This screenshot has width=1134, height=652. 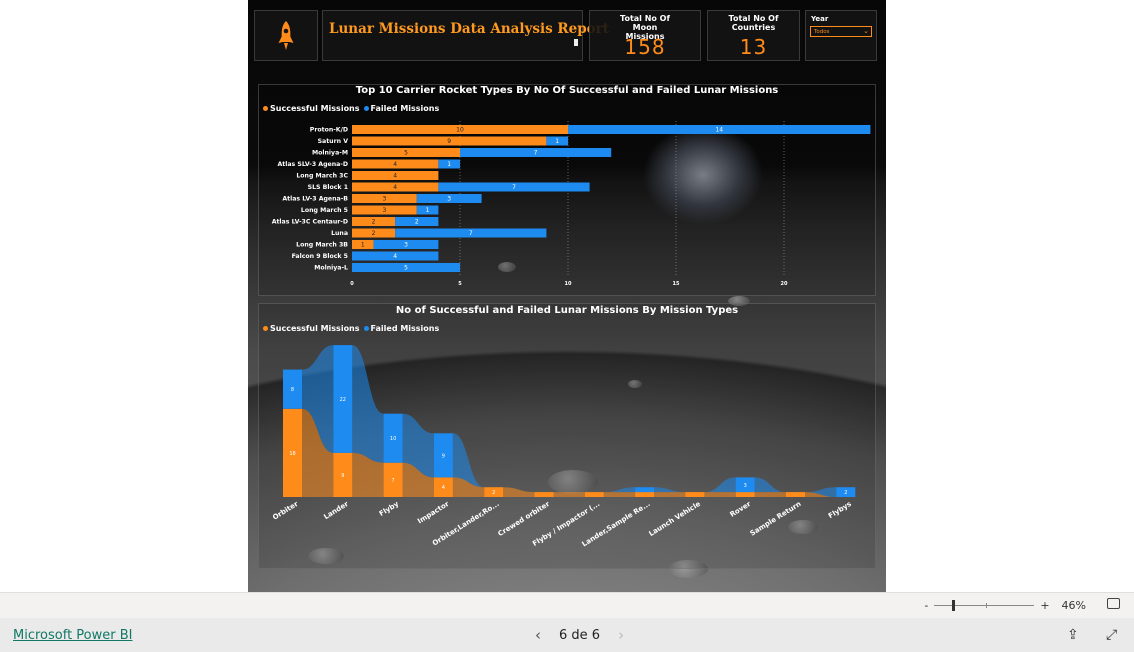 What do you see at coordinates (987, 605) in the screenshot?
I see `zoom-slider-tick` at bounding box center [987, 605].